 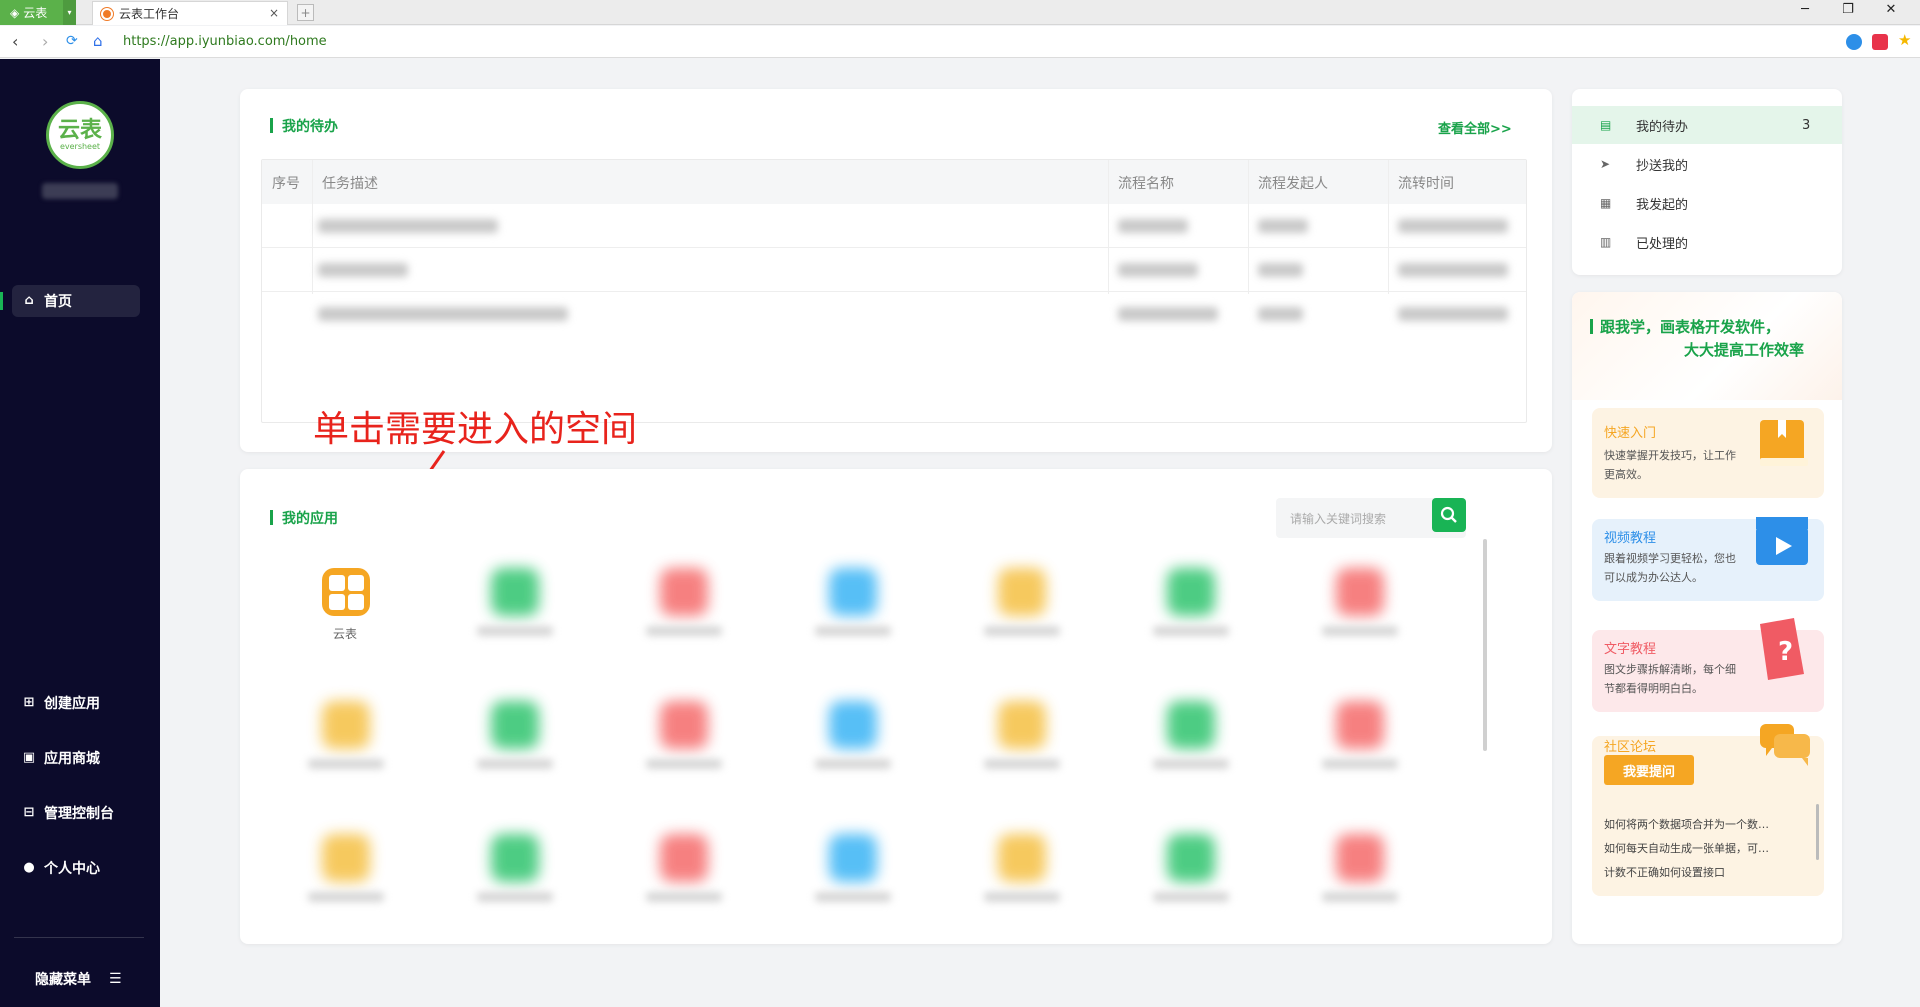 I want to click on initiated-icon: ▦, so click(x=1606, y=203).